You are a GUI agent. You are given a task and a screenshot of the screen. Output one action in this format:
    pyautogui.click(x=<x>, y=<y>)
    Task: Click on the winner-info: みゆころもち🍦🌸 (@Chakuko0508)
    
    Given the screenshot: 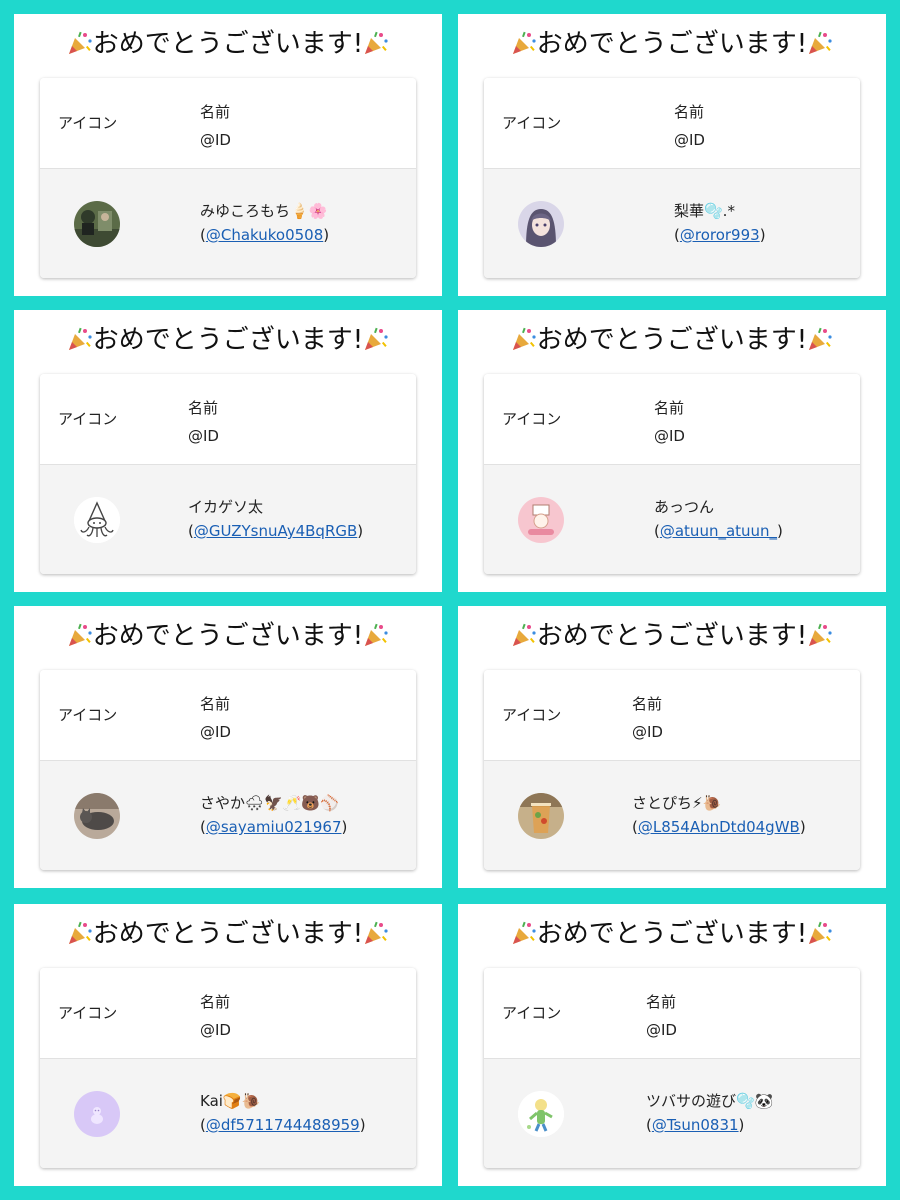 What is the action you would take?
    pyautogui.click(x=264, y=223)
    